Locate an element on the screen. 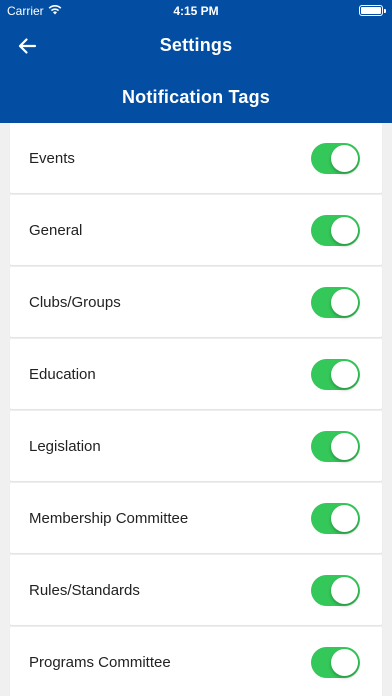 This screenshot has height=696, width=392. page-title: Settings is located at coordinates (196, 45).